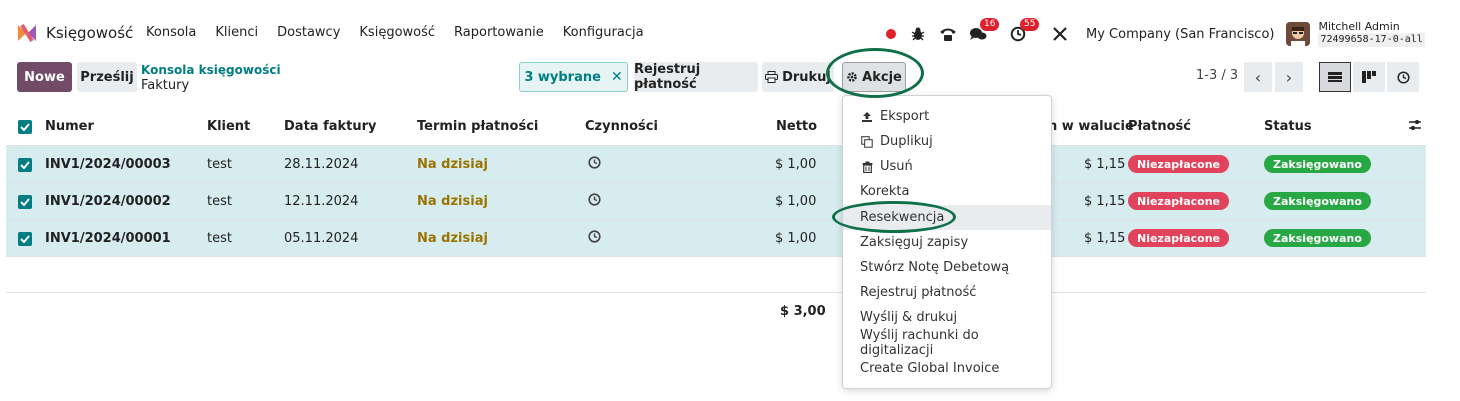  I want to click on invoice-date: 28.11.2024, so click(321, 164).